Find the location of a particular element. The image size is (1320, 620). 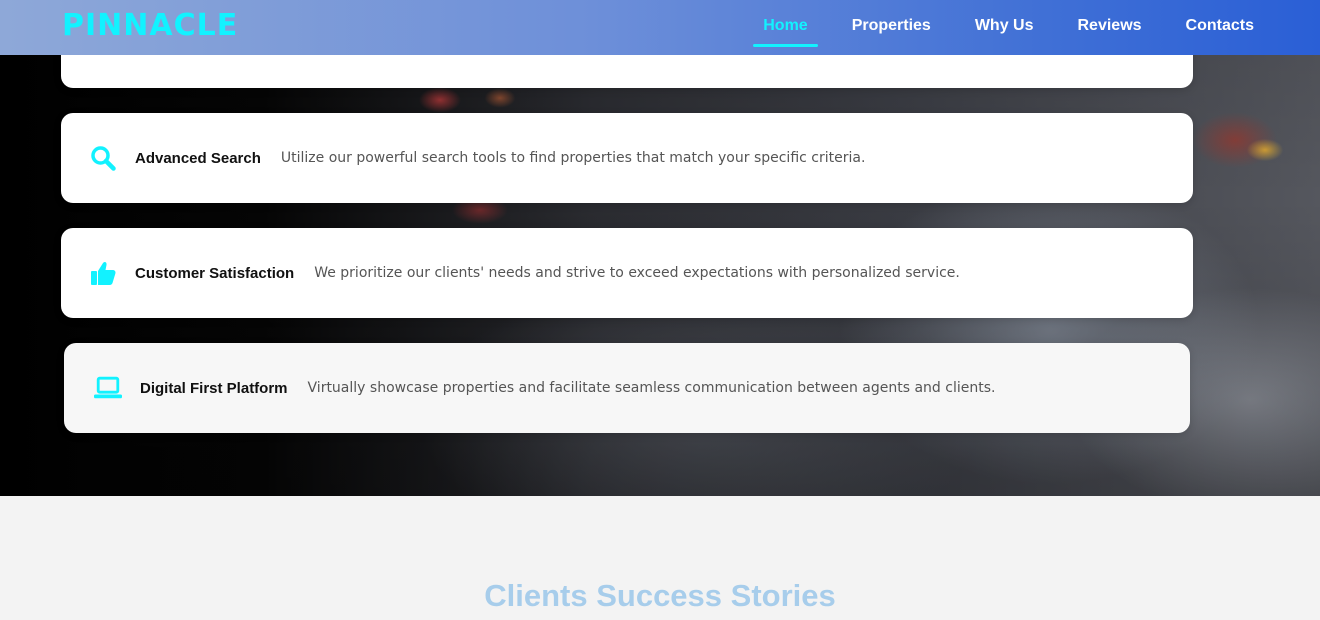

laptop-icon is located at coordinates (108, 388).